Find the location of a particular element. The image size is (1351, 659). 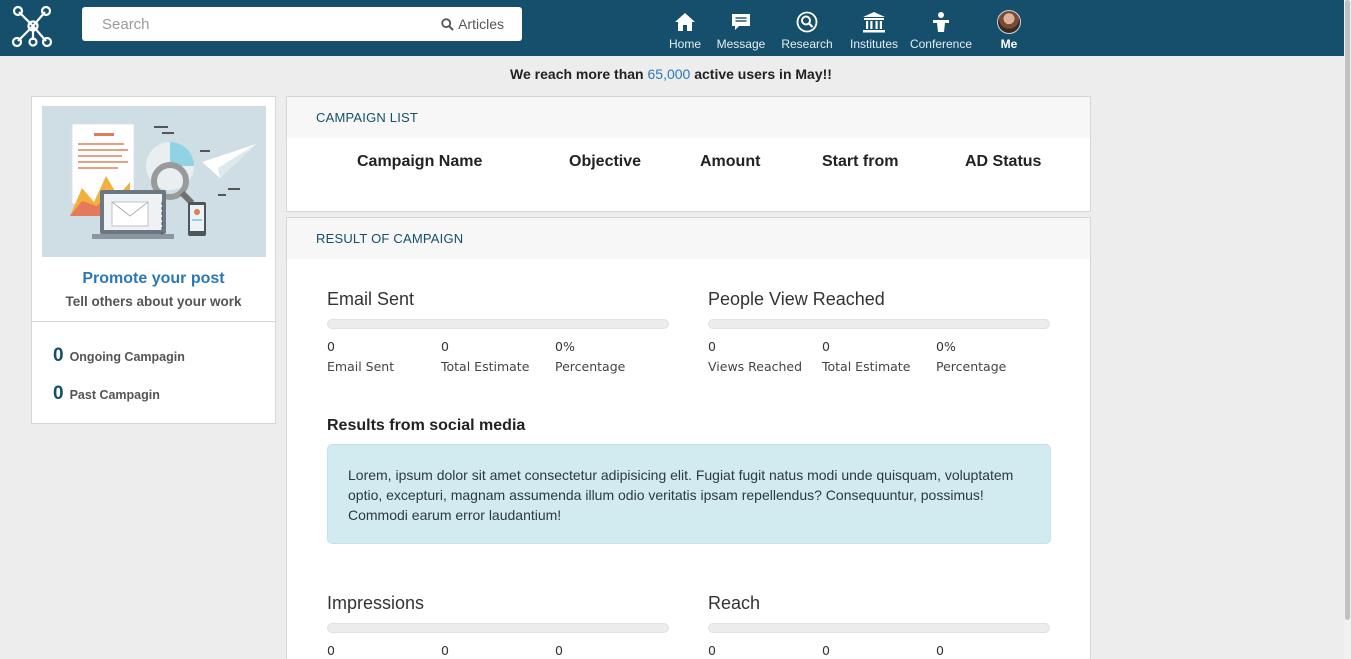

email-sent-title: Email Sent is located at coordinates (371, 299).